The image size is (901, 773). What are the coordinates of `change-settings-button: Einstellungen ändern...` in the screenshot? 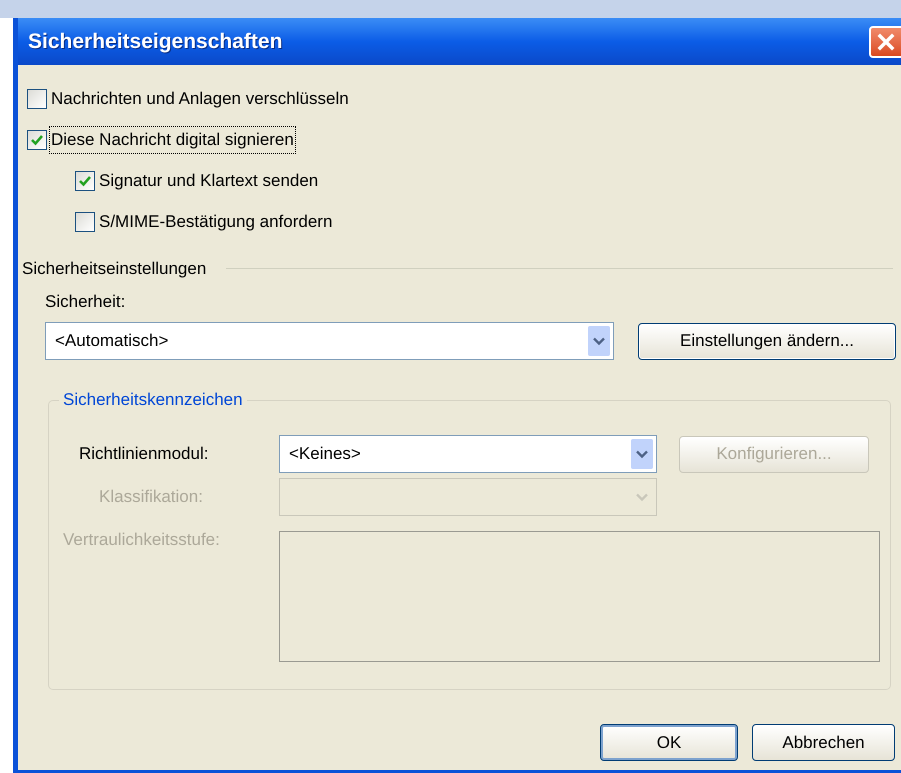 It's located at (767, 341).